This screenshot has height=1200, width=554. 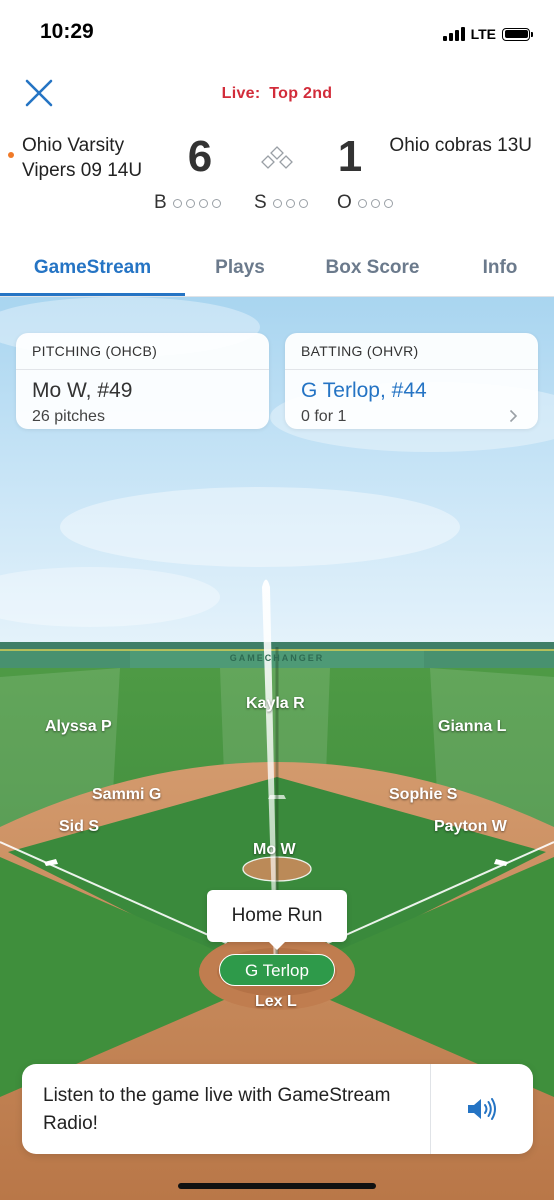 What do you see at coordinates (290, 203) in the screenshot?
I see `strikes-indicators` at bounding box center [290, 203].